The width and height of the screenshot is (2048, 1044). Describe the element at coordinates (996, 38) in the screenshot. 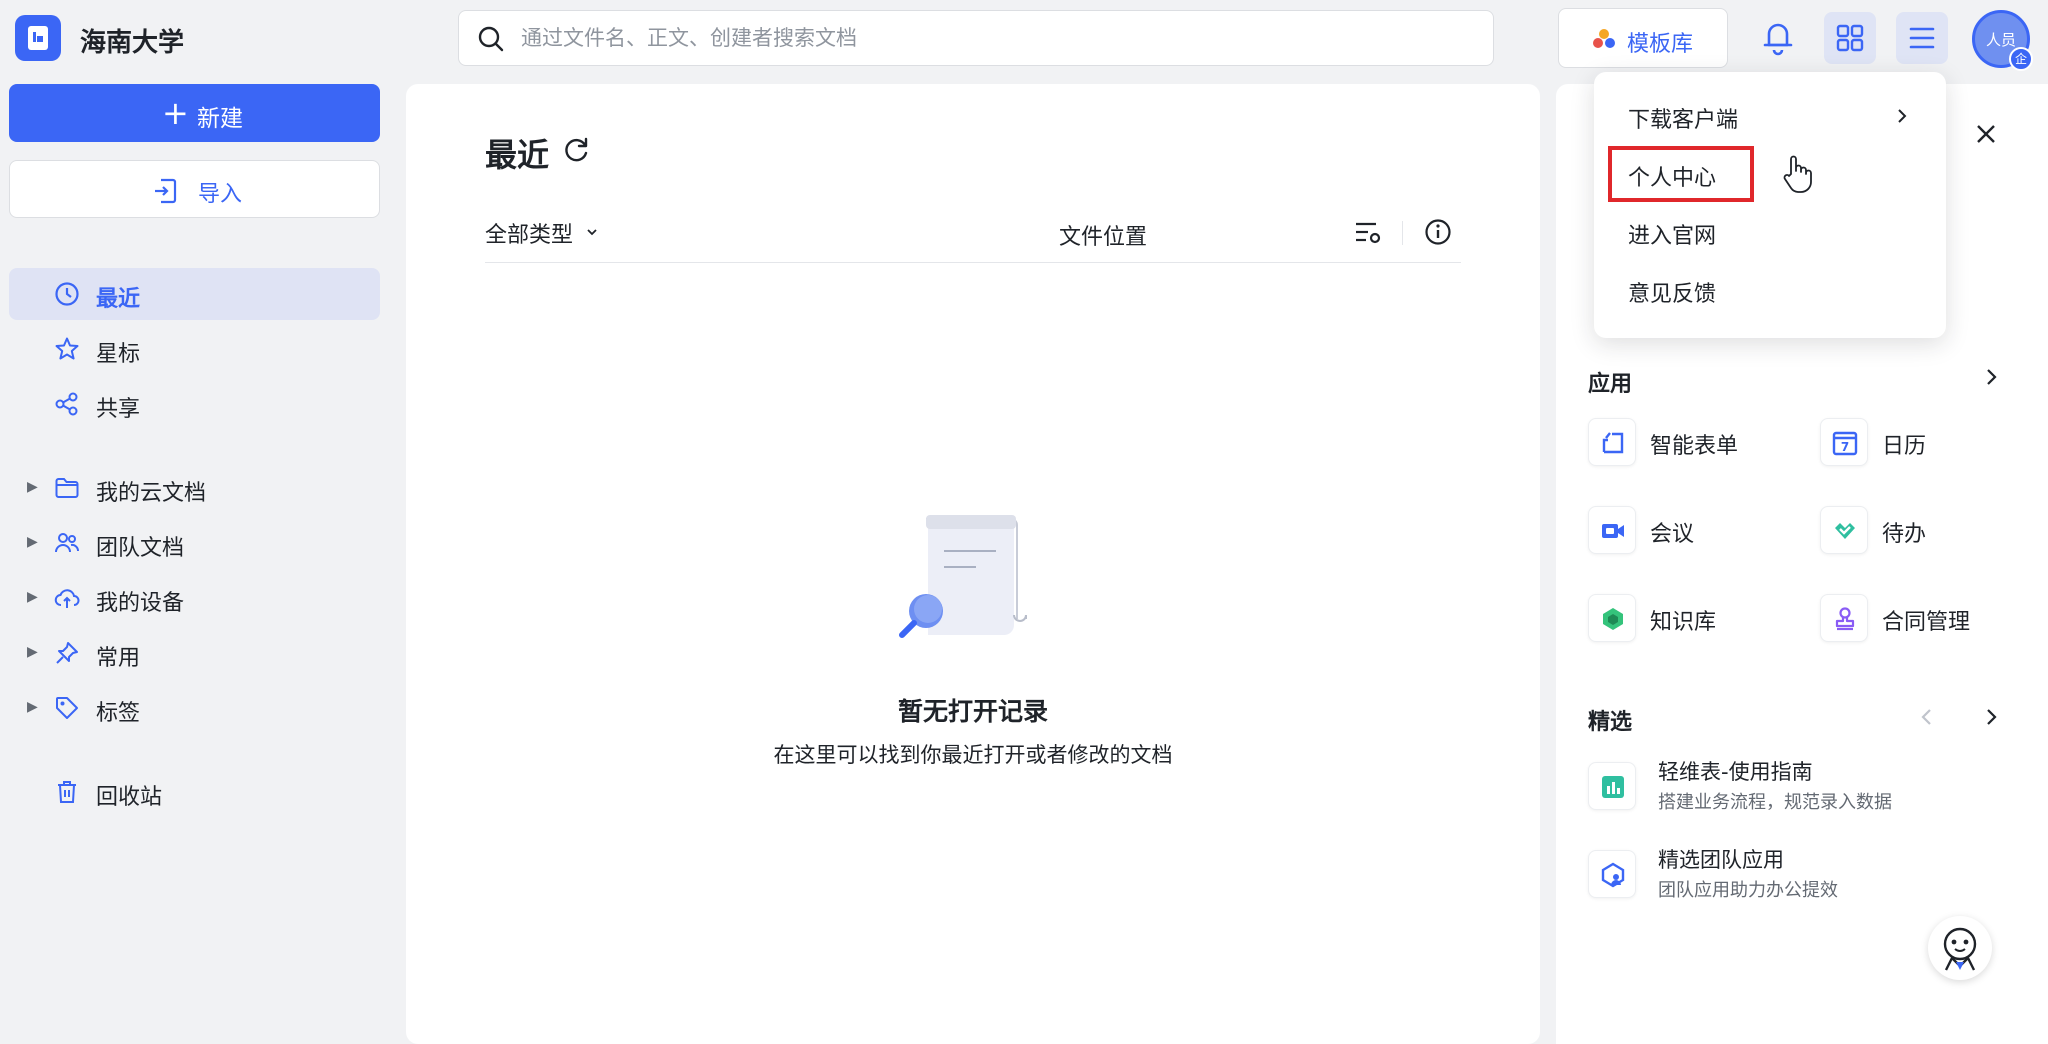

I see `search-input` at that location.